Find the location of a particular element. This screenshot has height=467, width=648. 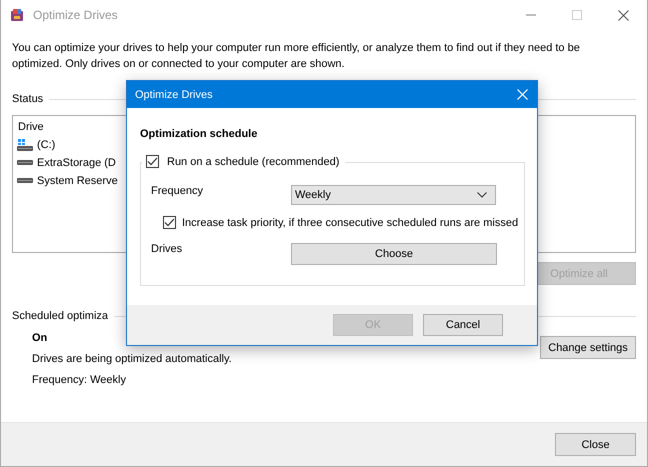

frequency-label: Frequency is located at coordinates (177, 191).